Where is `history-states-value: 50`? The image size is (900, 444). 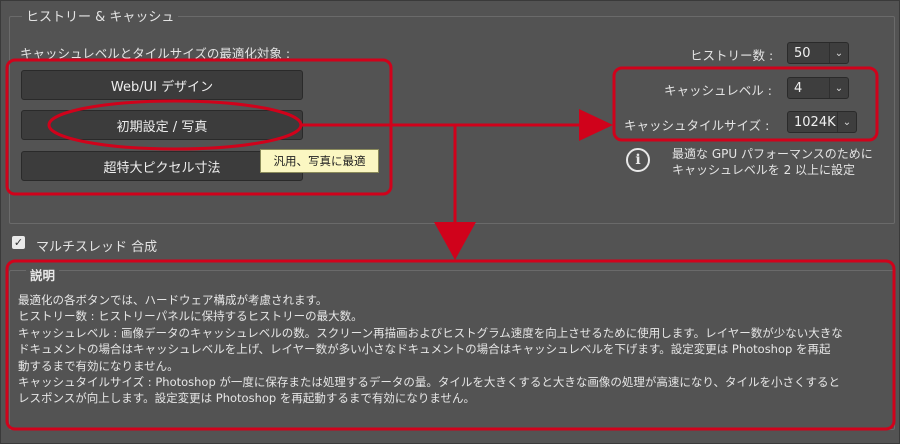 history-states-value: 50 is located at coordinates (802, 53).